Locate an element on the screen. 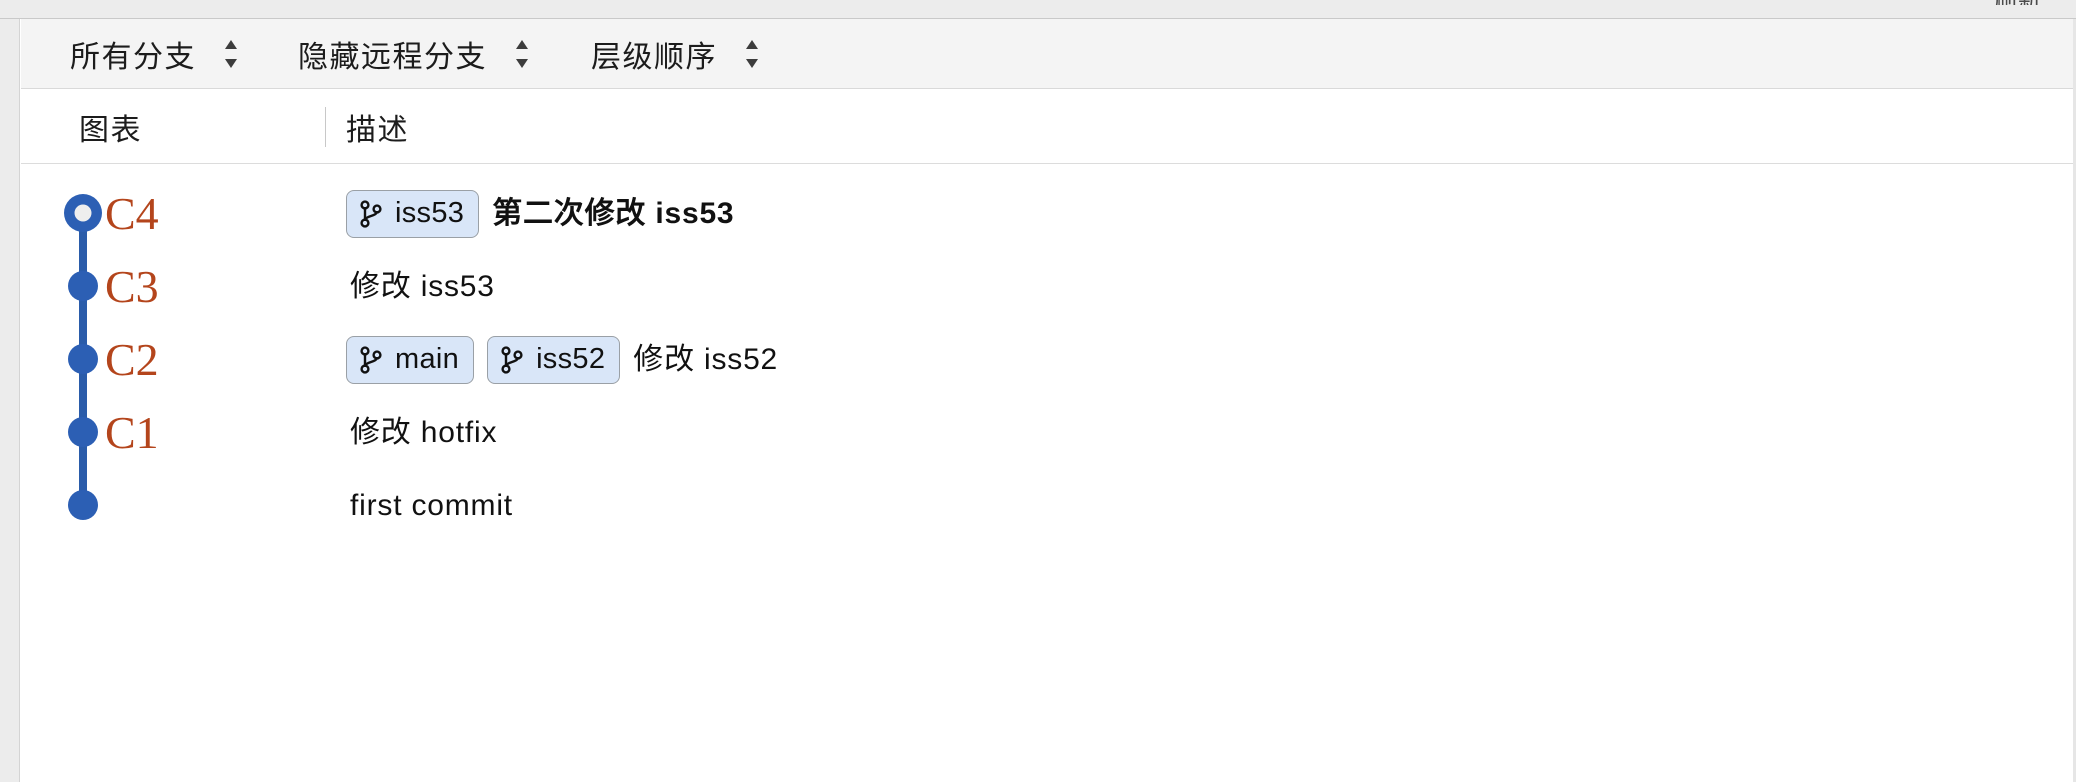  table-row: C3 修改 iss53 is located at coordinates (1047, 286).